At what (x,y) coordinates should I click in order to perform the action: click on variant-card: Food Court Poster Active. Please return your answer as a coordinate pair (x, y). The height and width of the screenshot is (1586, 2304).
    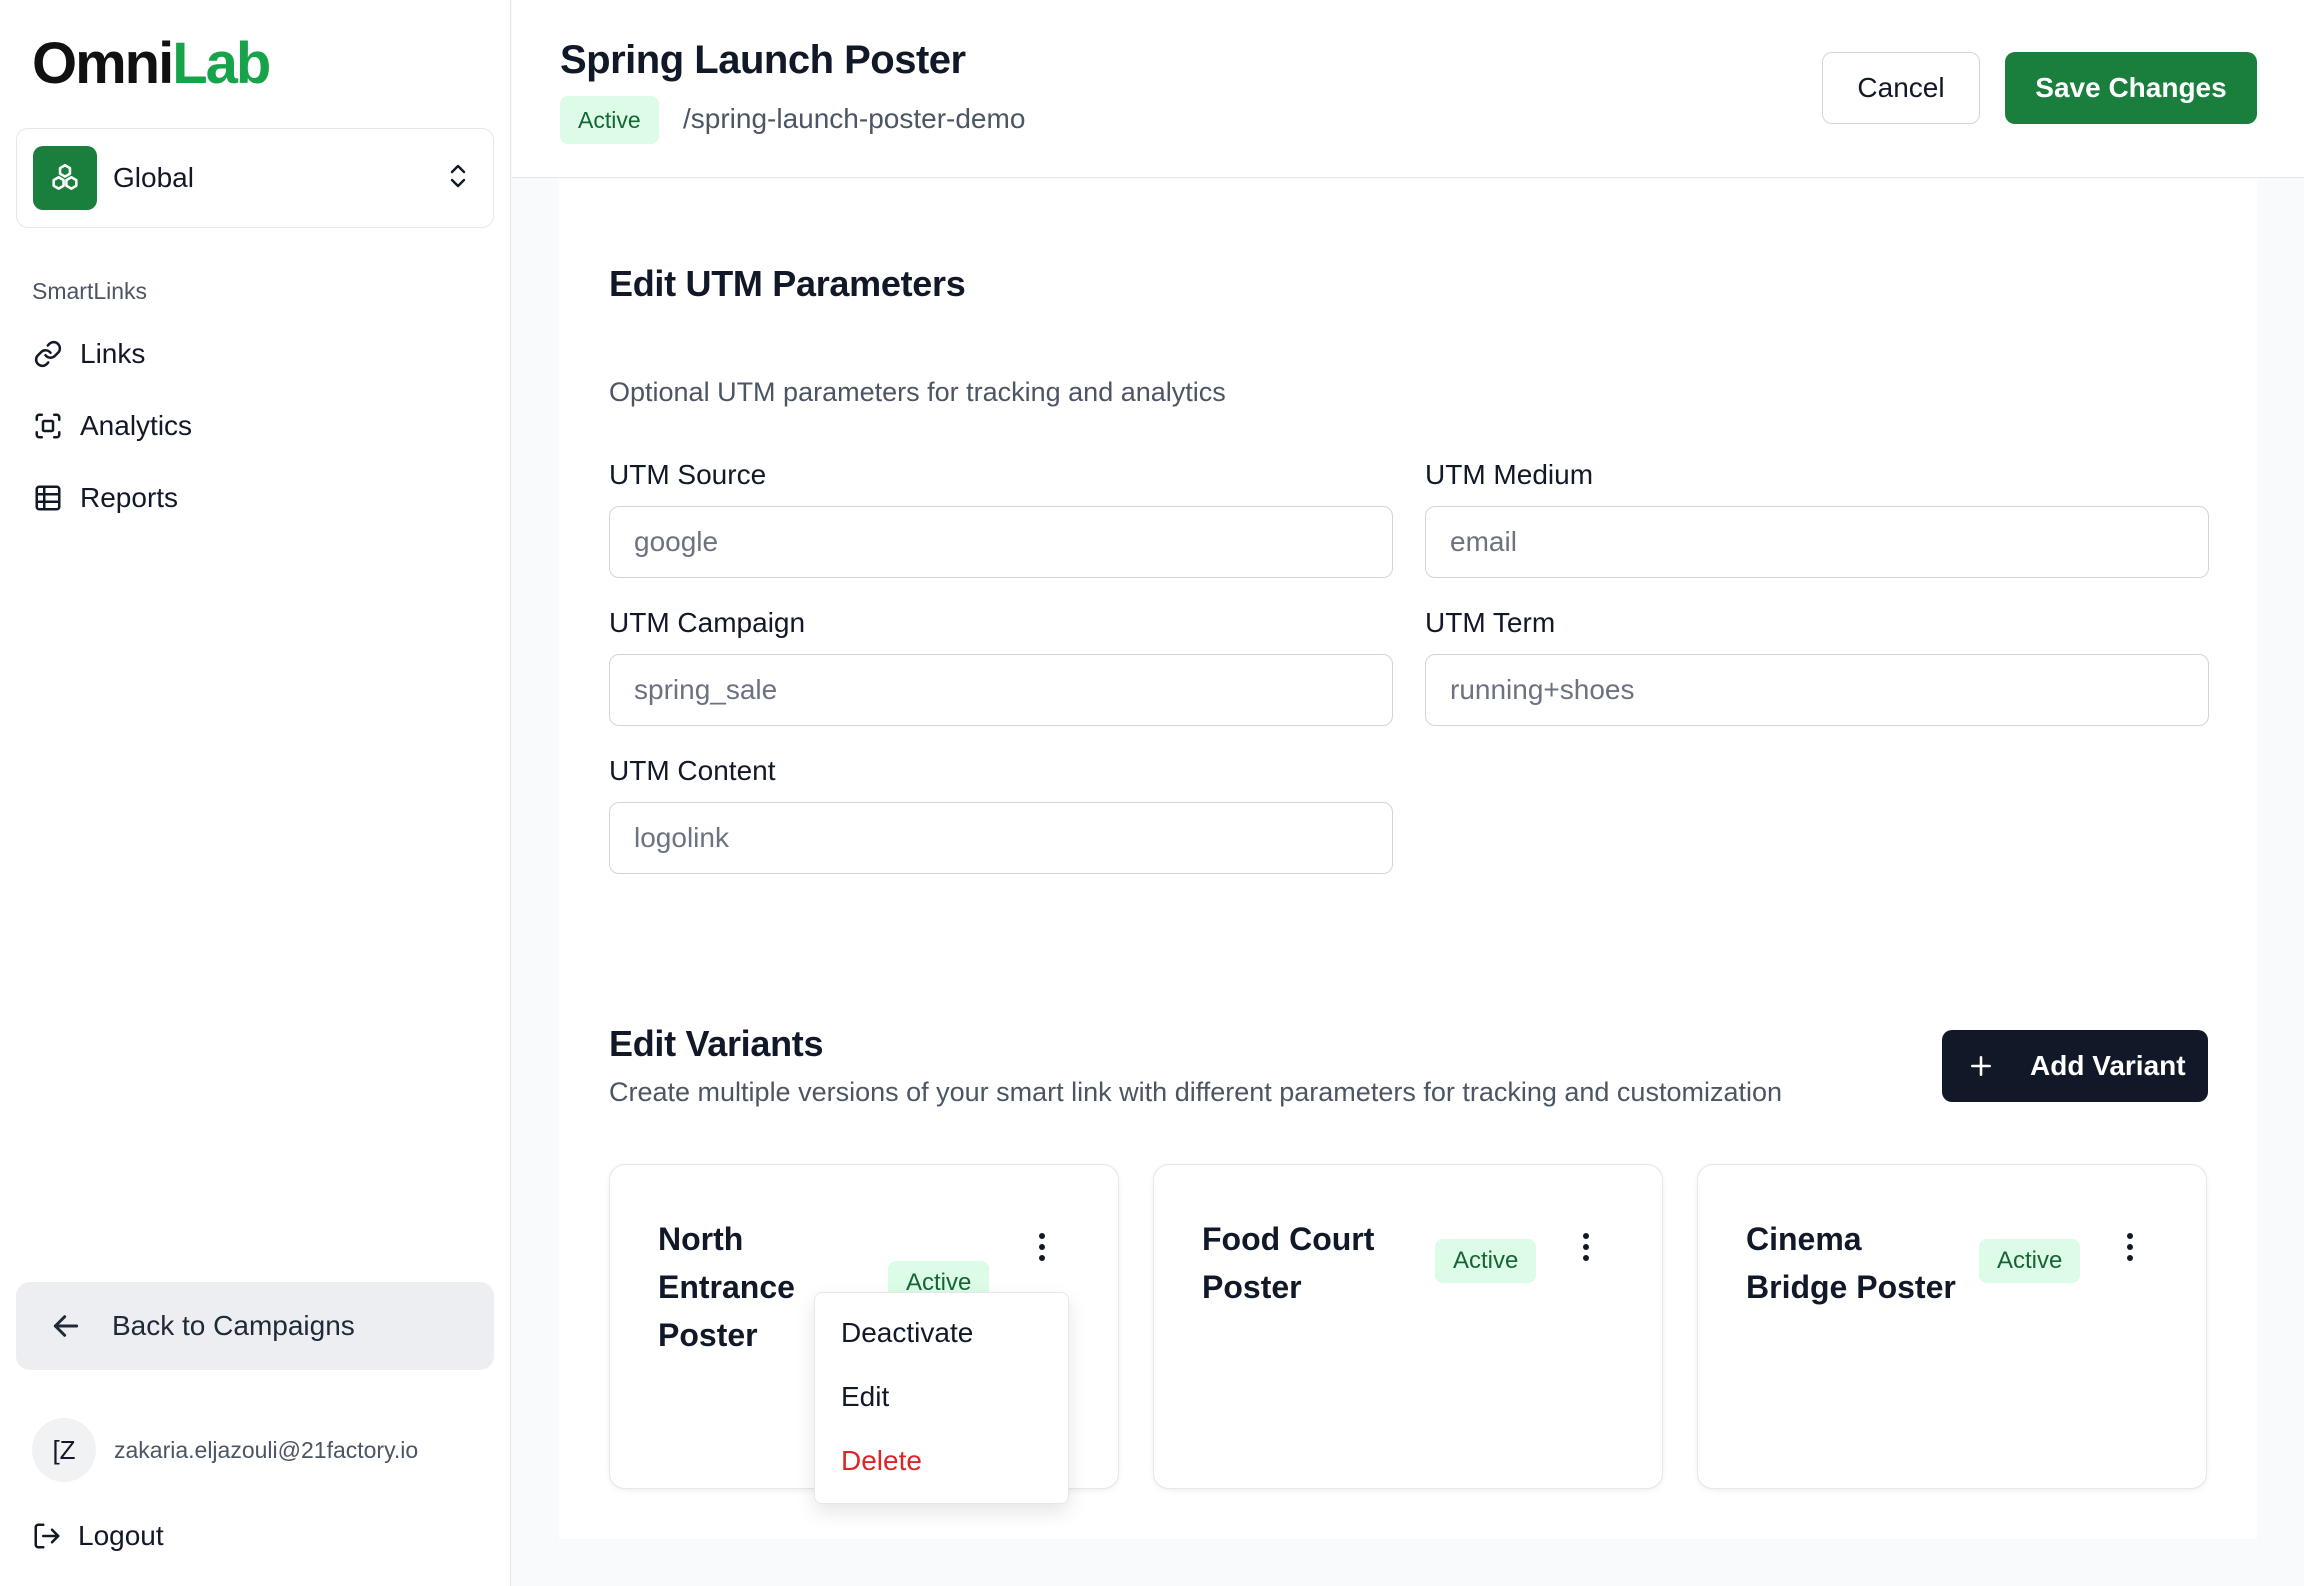
    Looking at the image, I should click on (1408, 1326).